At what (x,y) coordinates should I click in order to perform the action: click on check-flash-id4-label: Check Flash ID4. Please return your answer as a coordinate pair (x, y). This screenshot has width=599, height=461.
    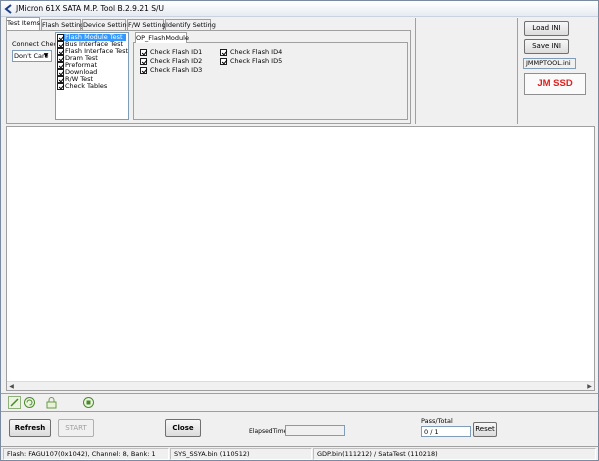
    Looking at the image, I should click on (256, 52).